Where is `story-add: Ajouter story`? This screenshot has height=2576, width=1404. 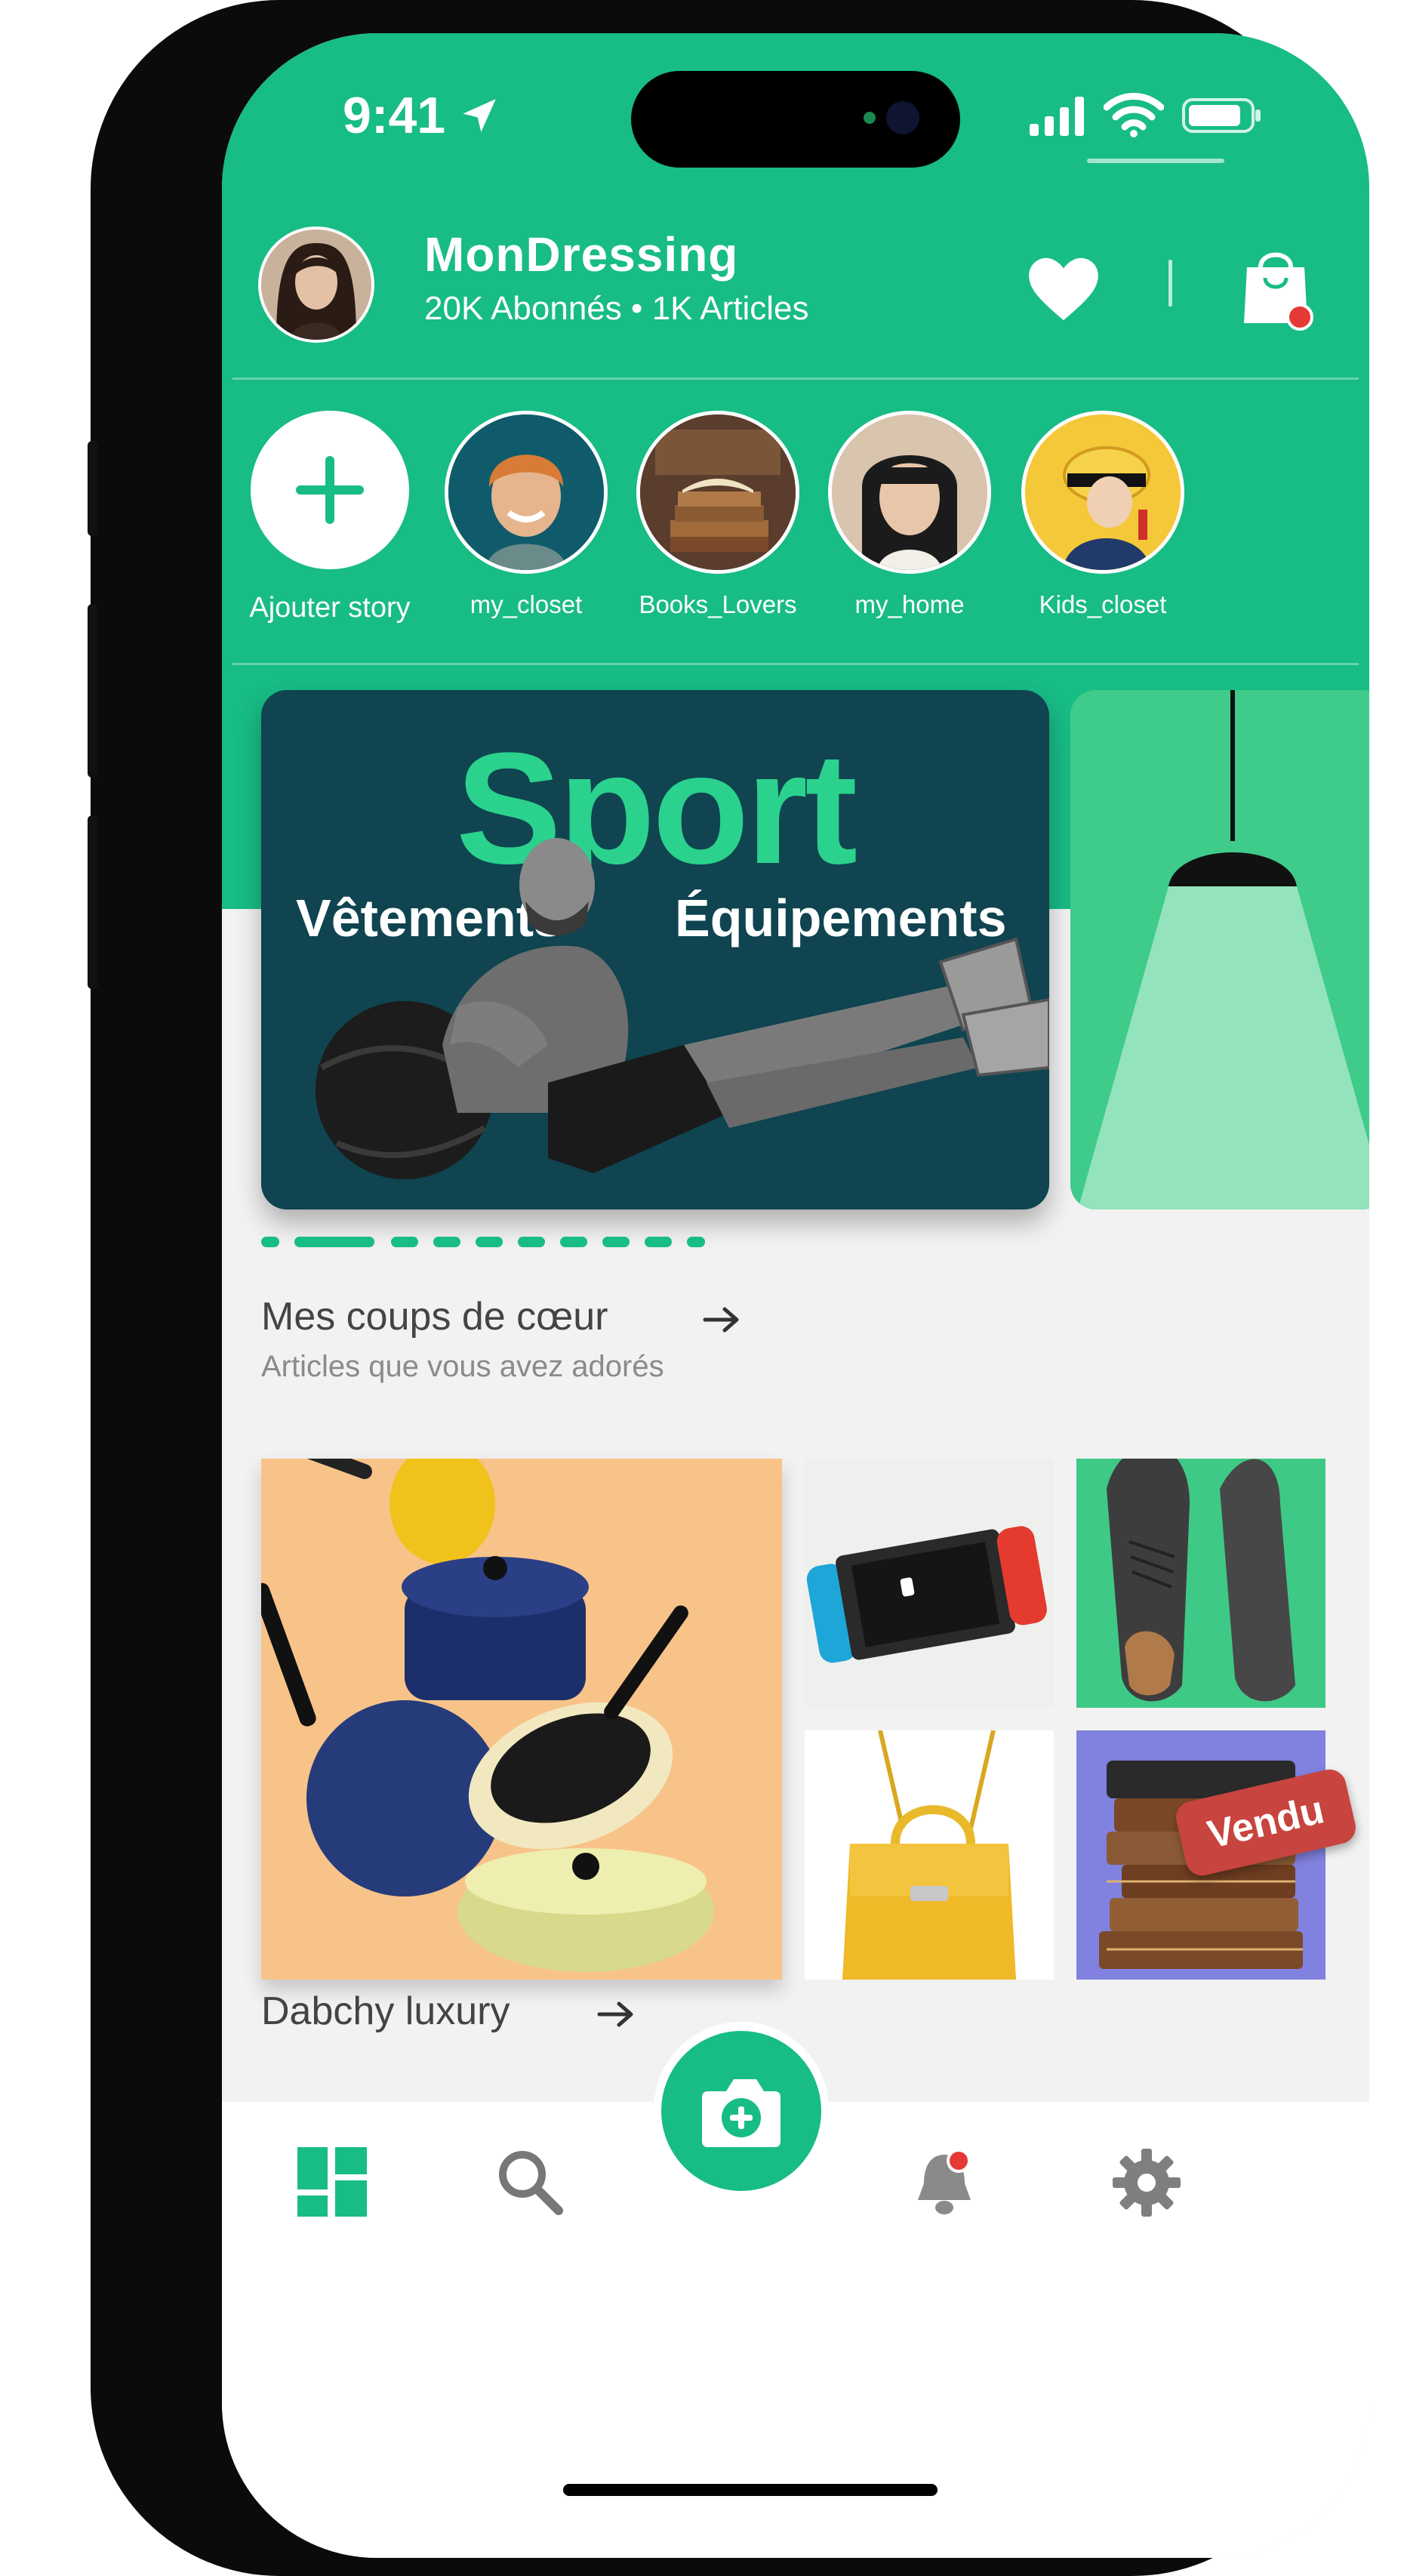
story-add: Ajouter story is located at coordinates (330, 517).